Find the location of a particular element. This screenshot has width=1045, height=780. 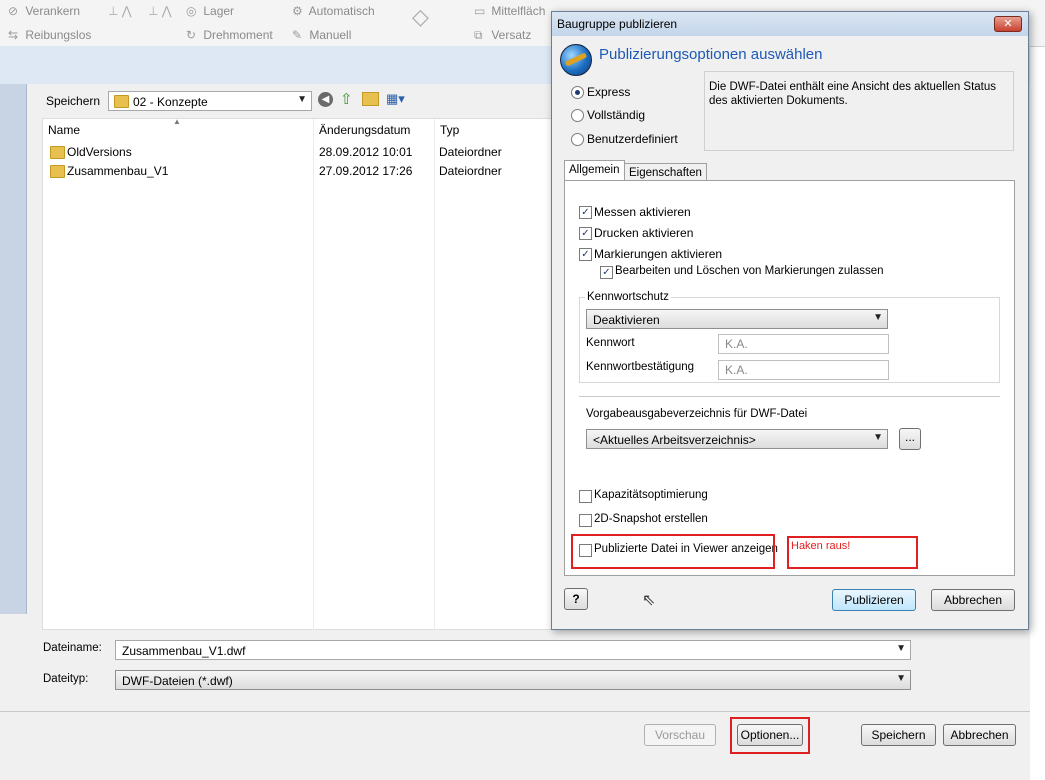

new-folder-icon is located at coordinates (370, 99).